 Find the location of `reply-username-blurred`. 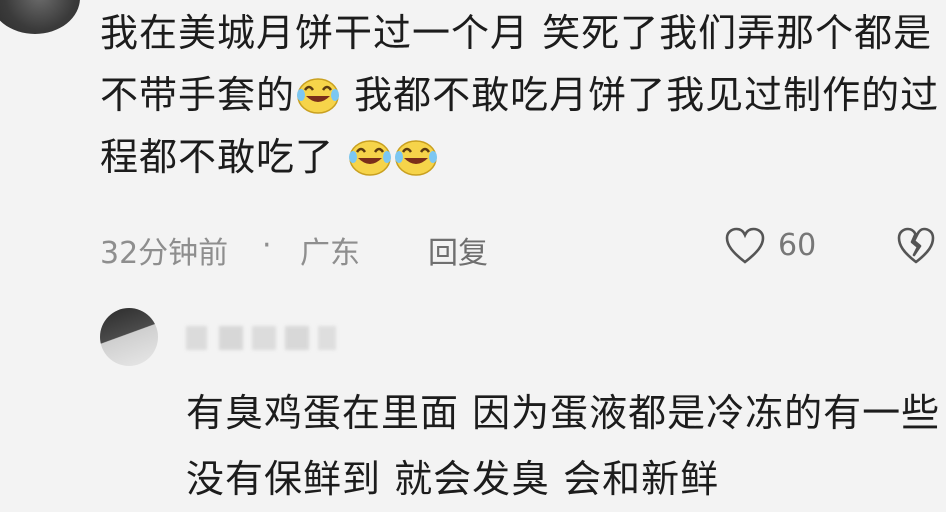

reply-username-blurred is located at coordinates (261, 338).